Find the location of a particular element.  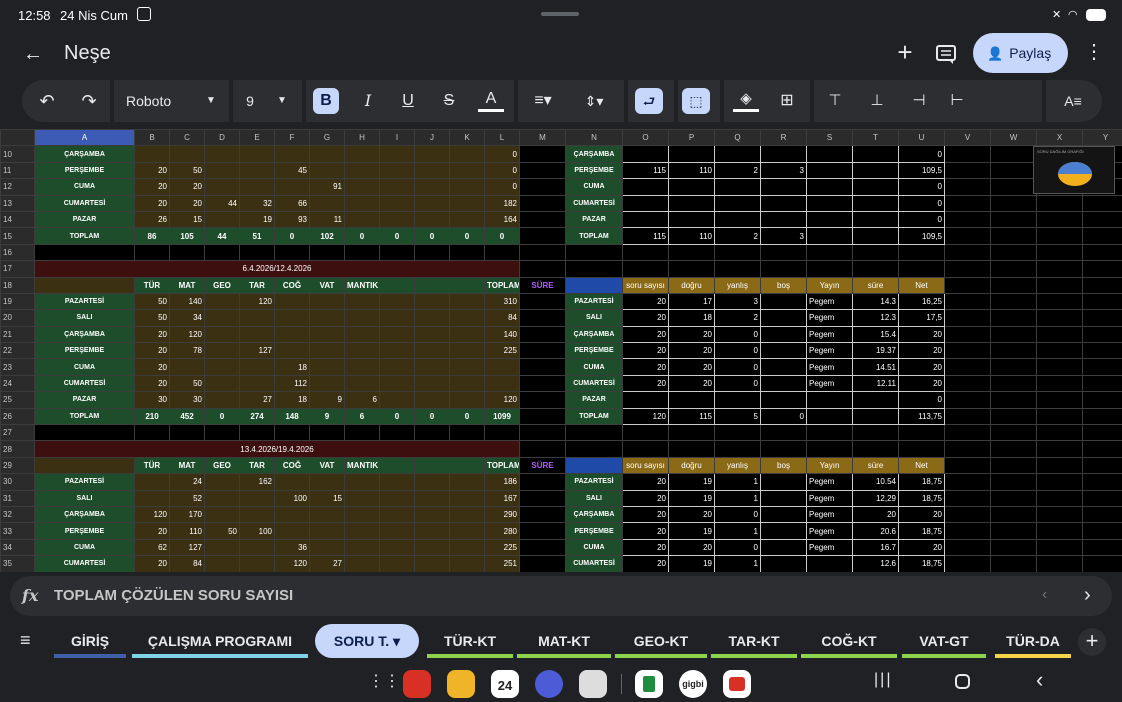

insert-row-above-icon: ⊤ is located at coordinates (835, 101).